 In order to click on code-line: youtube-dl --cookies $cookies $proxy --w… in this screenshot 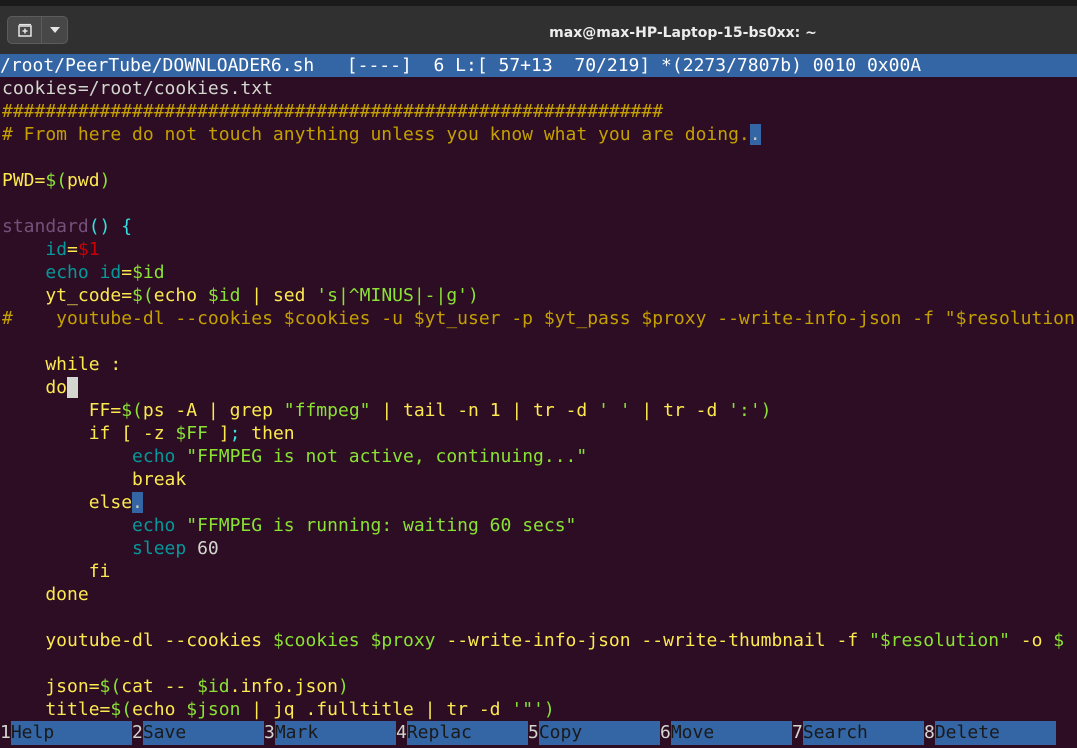, I will do `click(539, 640)`.